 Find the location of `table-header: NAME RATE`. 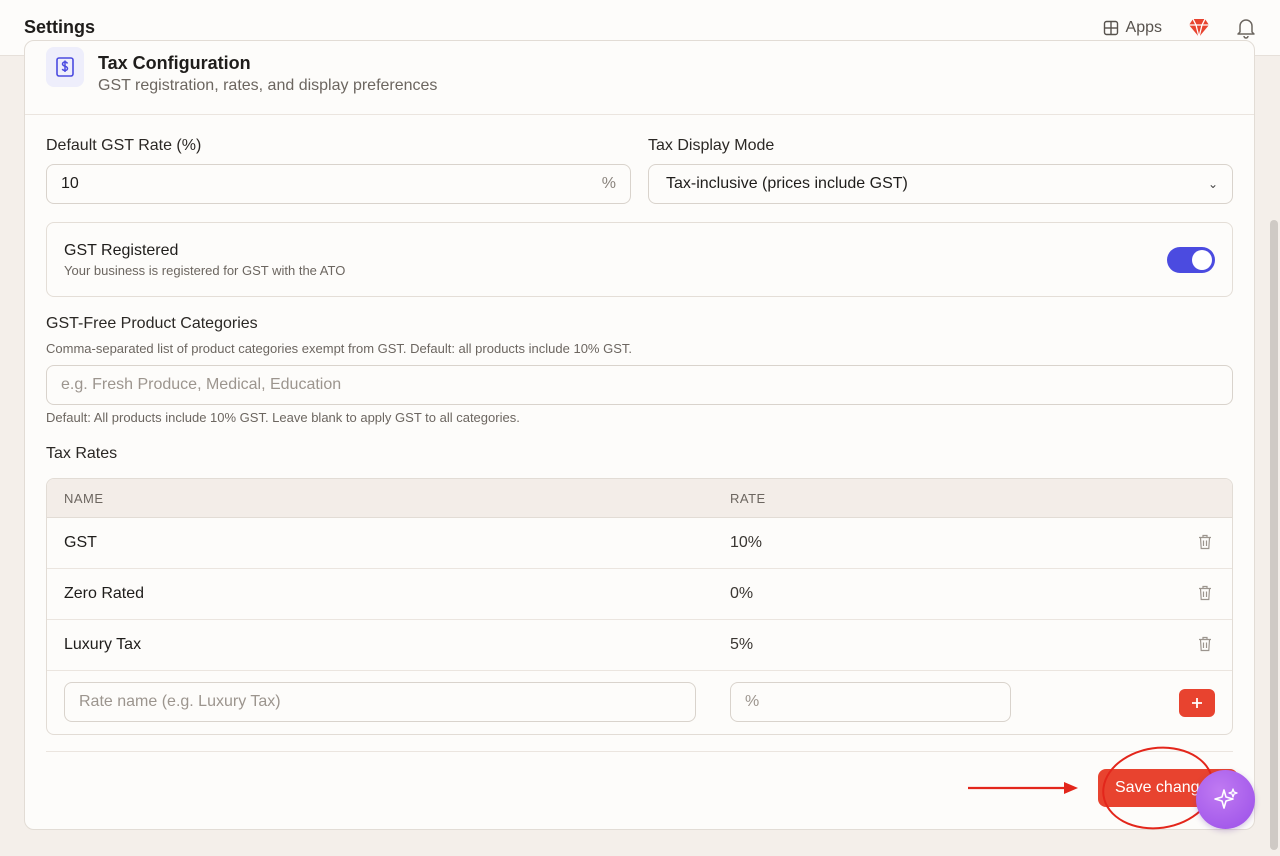

table-header: NAME RATE is located at coordinates (639, 498).